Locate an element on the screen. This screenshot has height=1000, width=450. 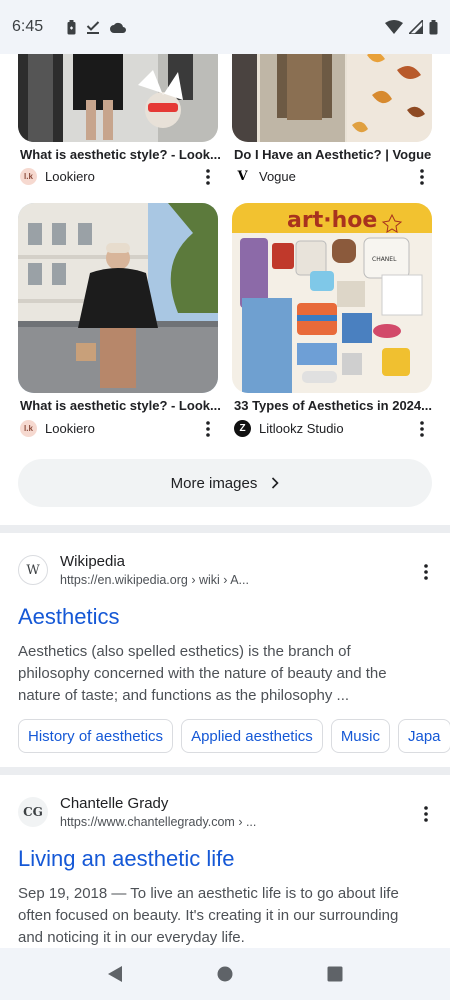
more-images-label: More images is located at coordinates (214, 483).